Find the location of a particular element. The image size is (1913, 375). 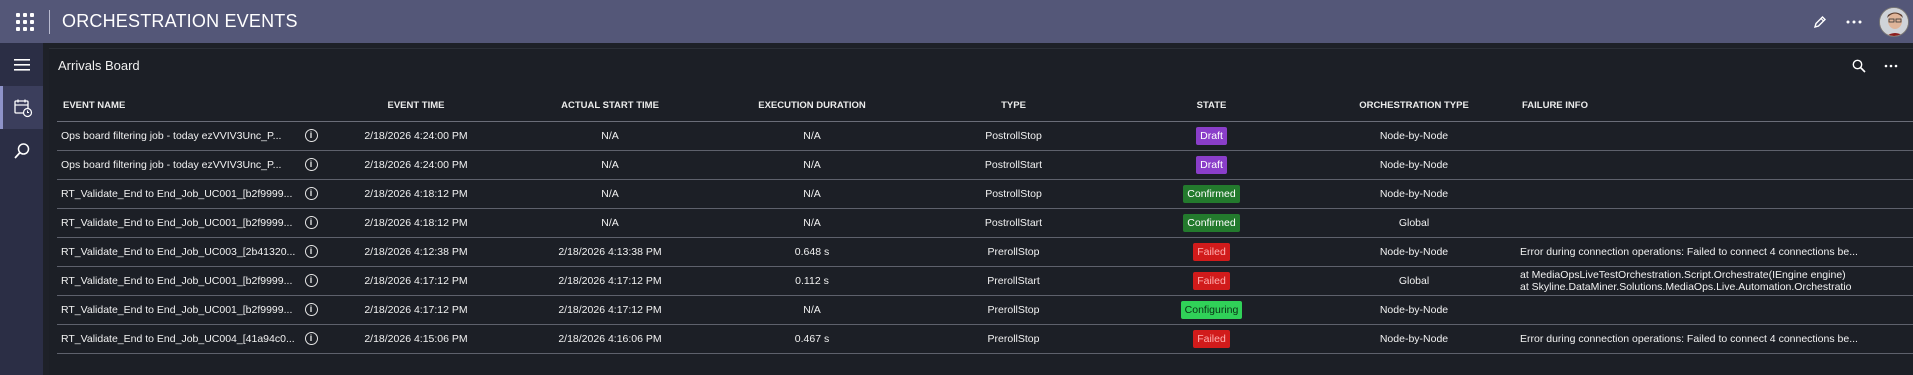

col-event-time: EVENT TIME is located at coordinates (416, 106).